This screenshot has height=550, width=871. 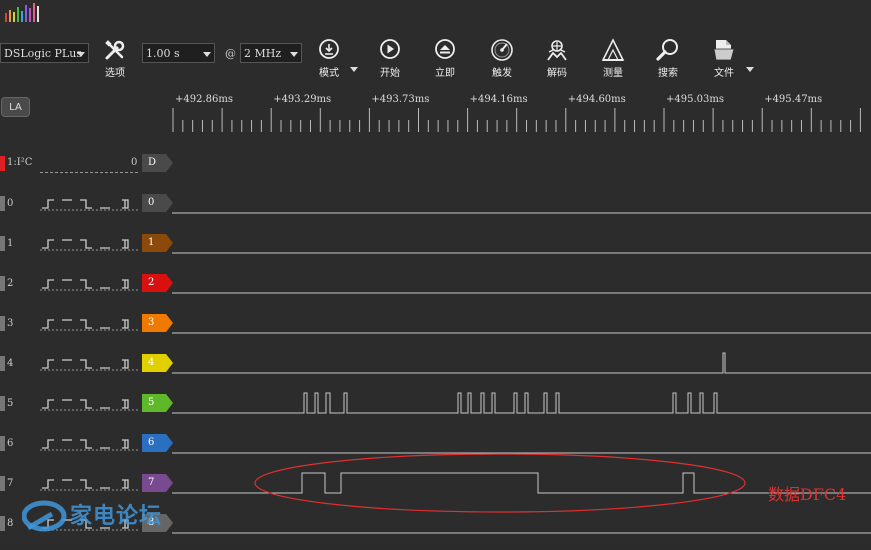 What do you see at coordinates (667, 50) in the screenshot?
I see `search-icon` at bounding box center [667, 50].